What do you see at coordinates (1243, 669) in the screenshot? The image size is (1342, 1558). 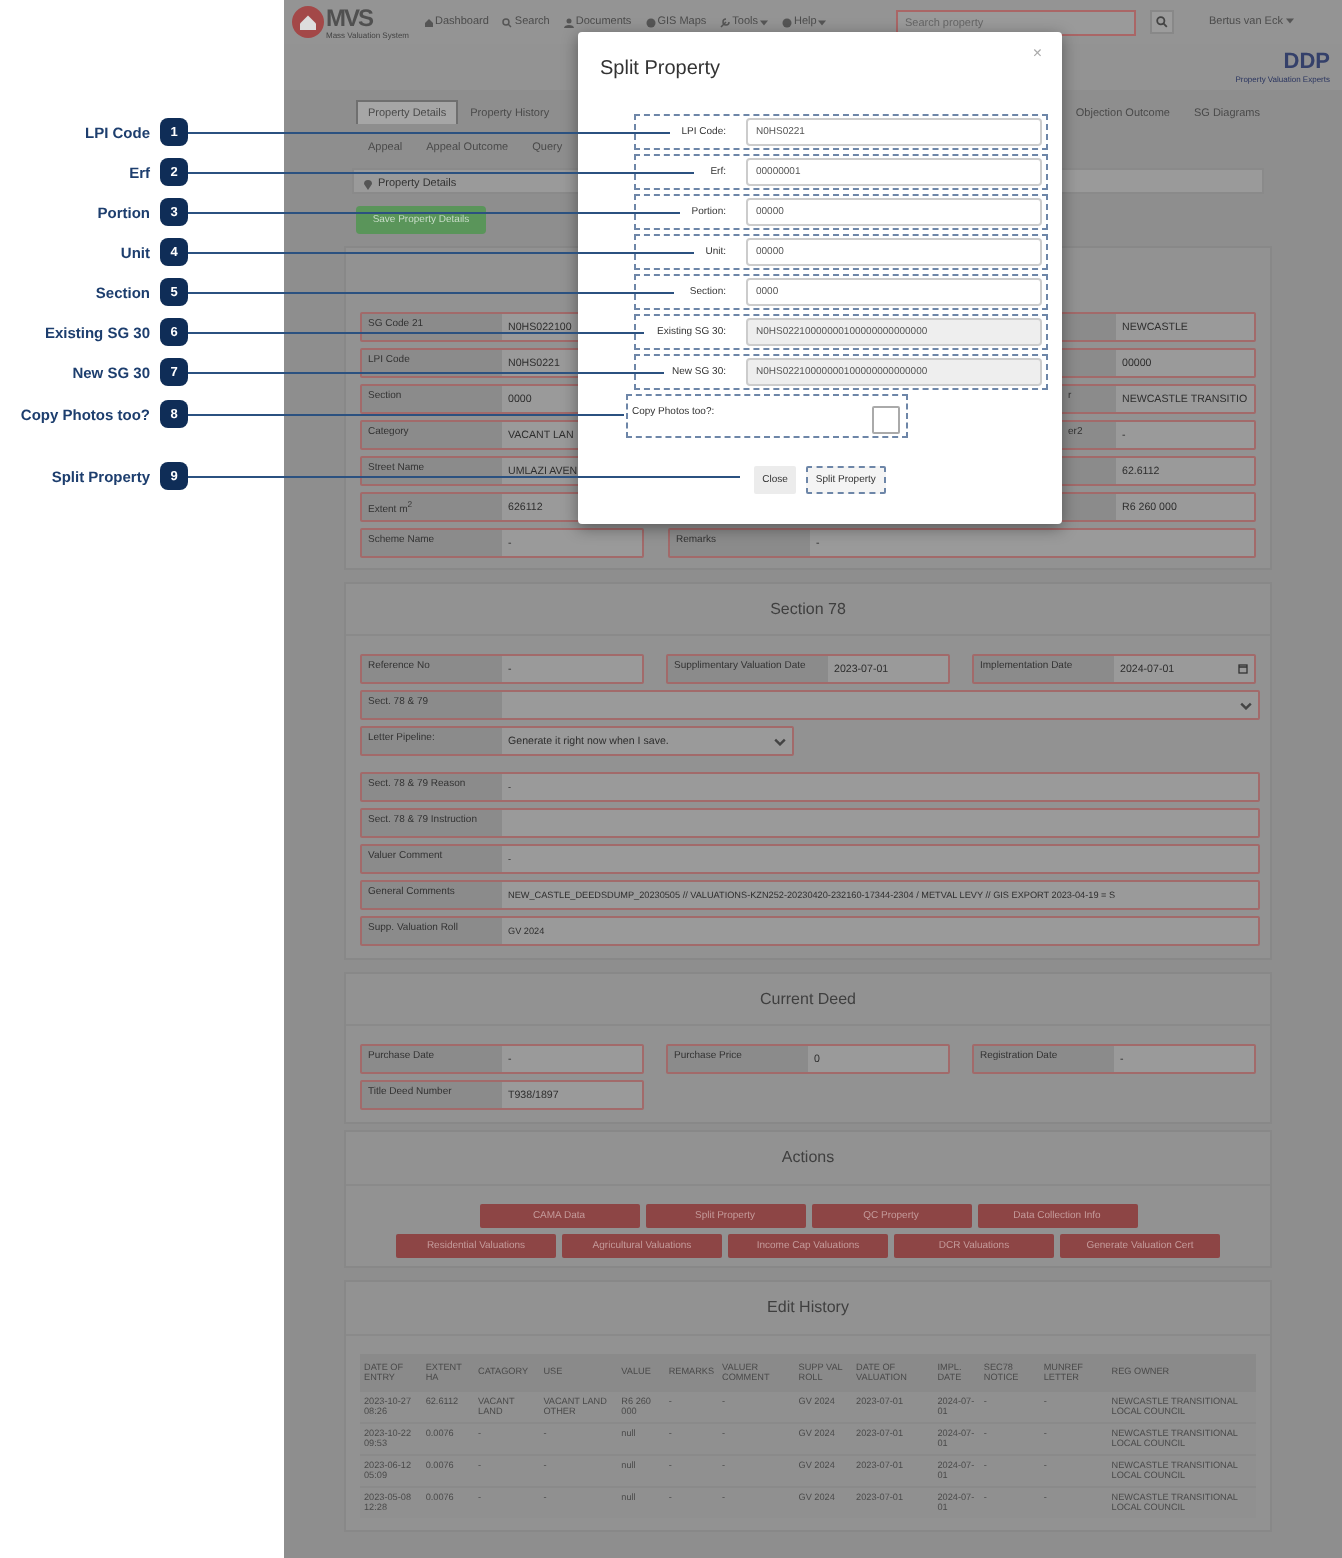 I see `calendar-icon` at bounding box center [1243, 669].